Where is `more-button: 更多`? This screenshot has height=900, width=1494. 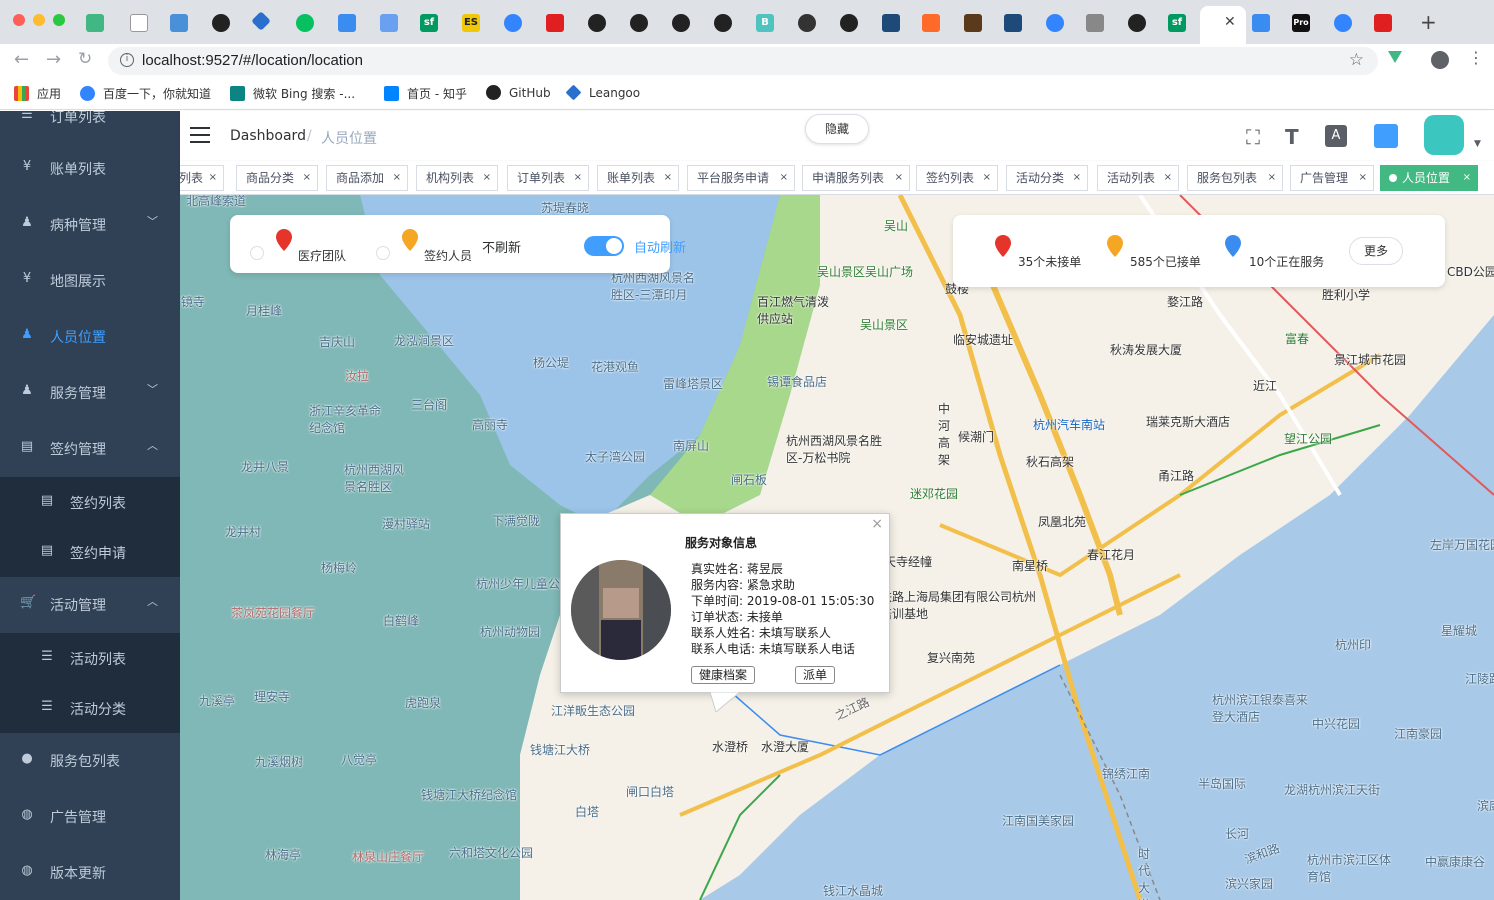
more-button: 更多 is located at coordinates (1376, 251).